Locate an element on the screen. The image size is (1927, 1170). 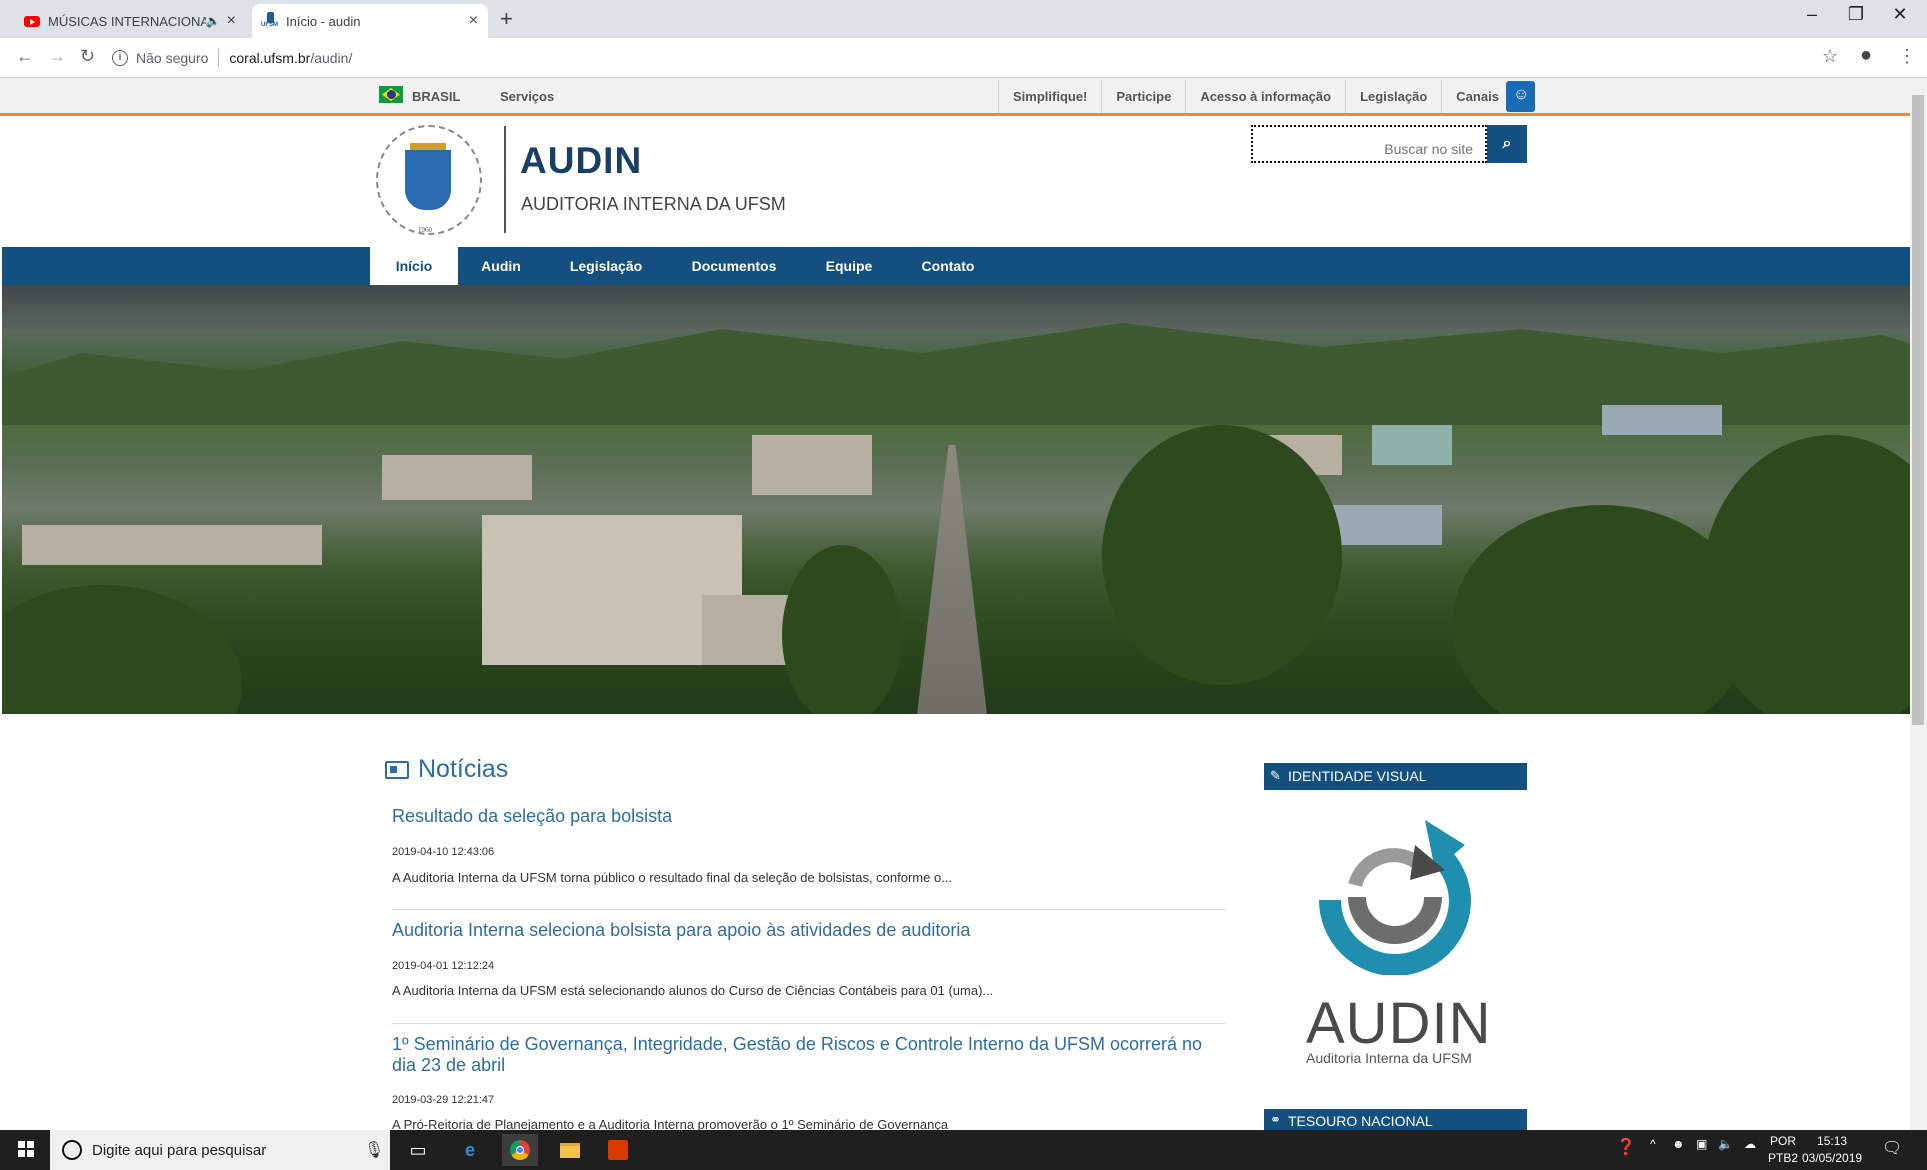
search-icon: ⌕ is located at coordinates (1507, 143).